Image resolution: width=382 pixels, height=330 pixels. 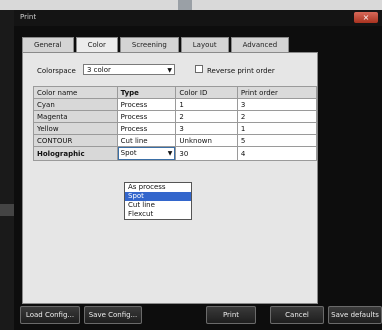 I want to click on print-order-cell: 1, so click(x=277, y=128).